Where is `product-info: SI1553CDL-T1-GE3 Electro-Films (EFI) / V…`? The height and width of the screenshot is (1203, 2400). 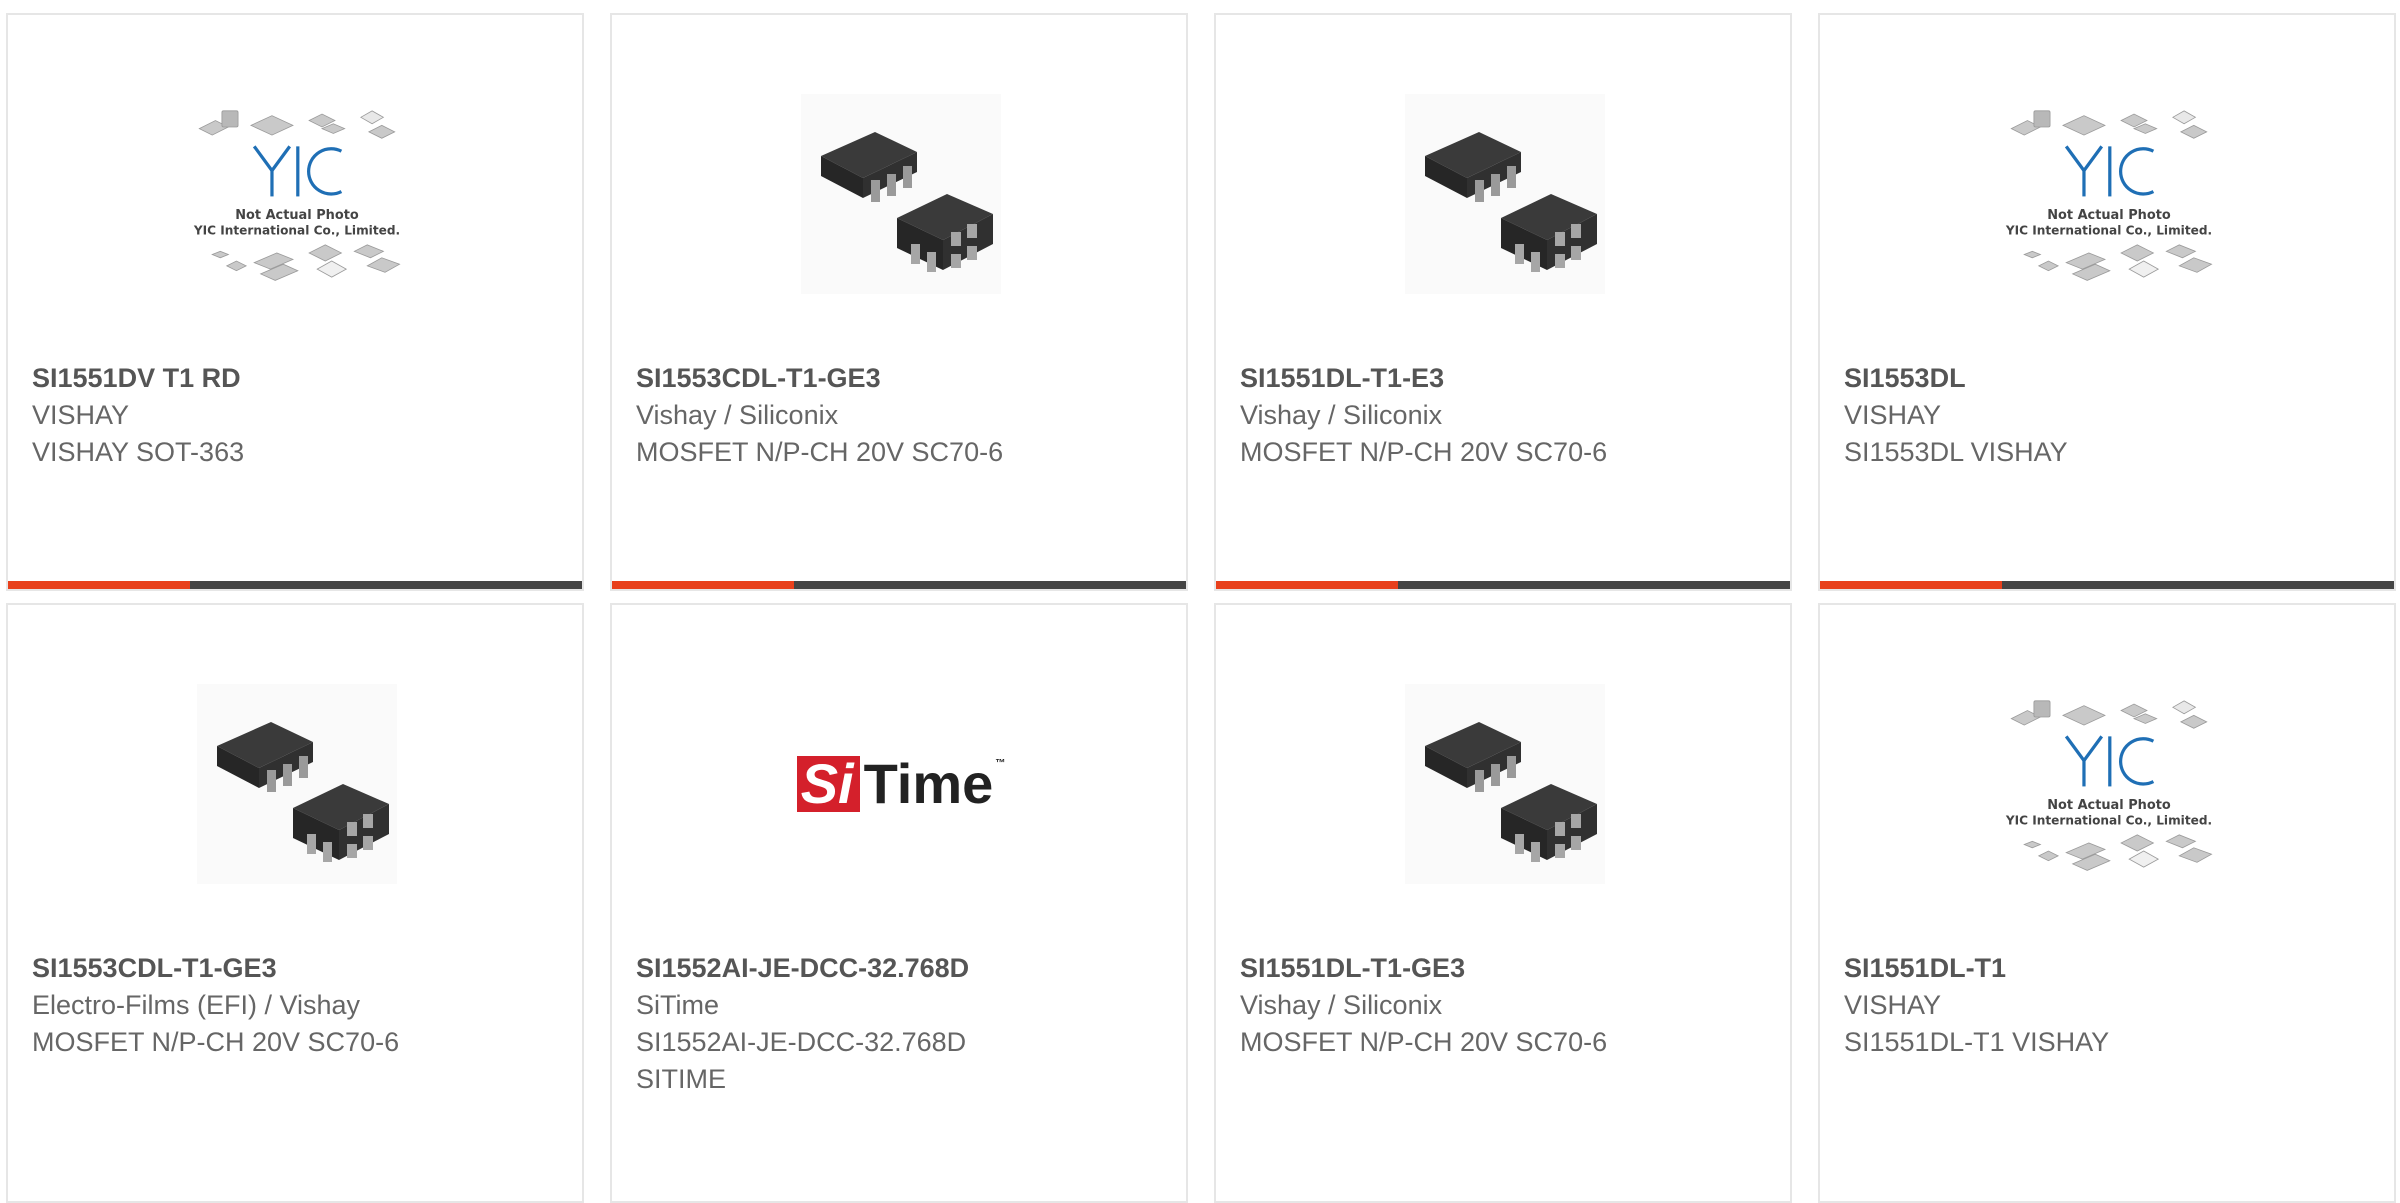 product-info: SI1553CDL-T1-GE3 Electro-Films (EFI) / V… is located at coordinates (299, 1005).